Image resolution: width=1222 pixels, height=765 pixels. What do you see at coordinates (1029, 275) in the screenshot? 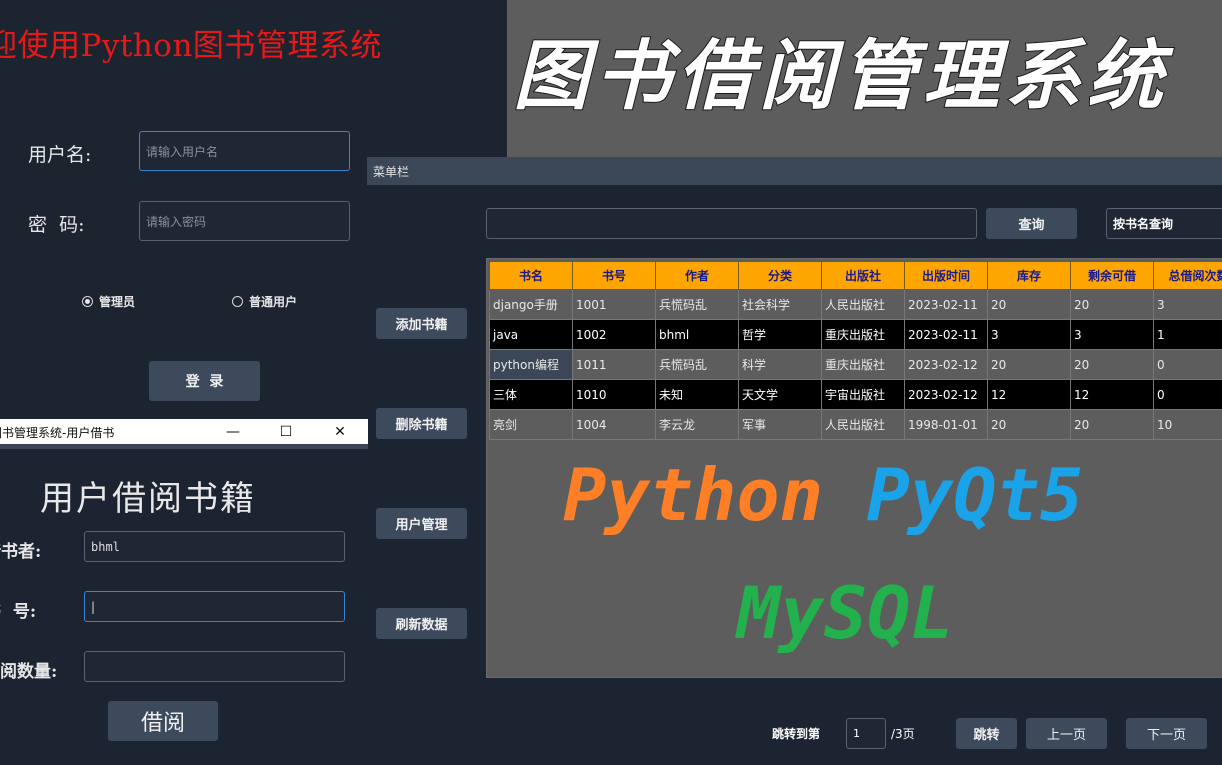
I see `column-header: 库存` at bounding box center [1029, 275].